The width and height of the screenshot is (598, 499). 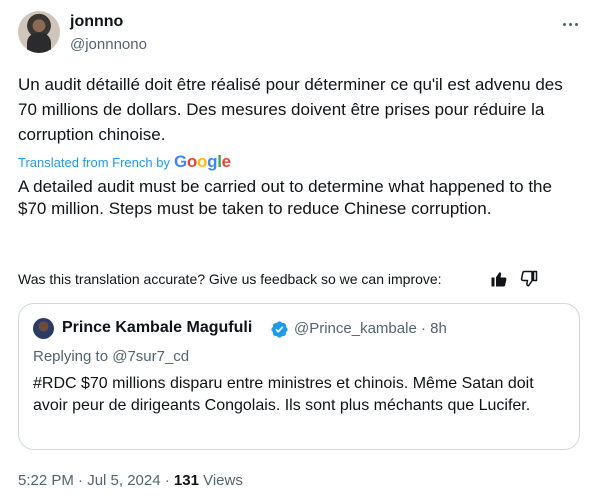 I want to click on google-letter: G, so click(x=180, y=161).